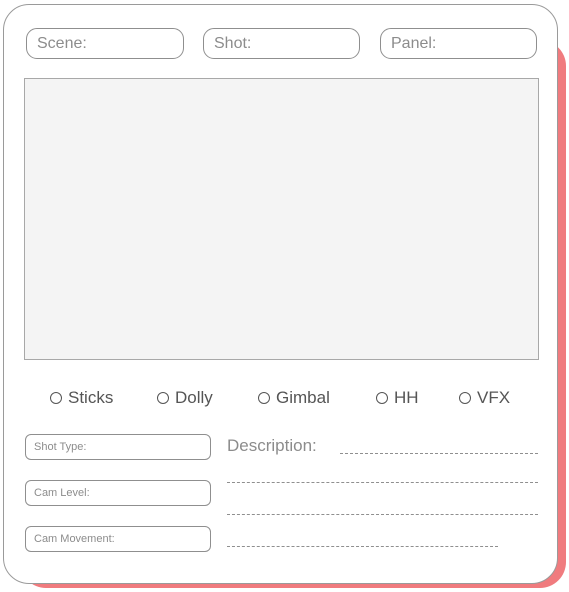  I want to click on scene-field: Scene:, so click(105, 43).